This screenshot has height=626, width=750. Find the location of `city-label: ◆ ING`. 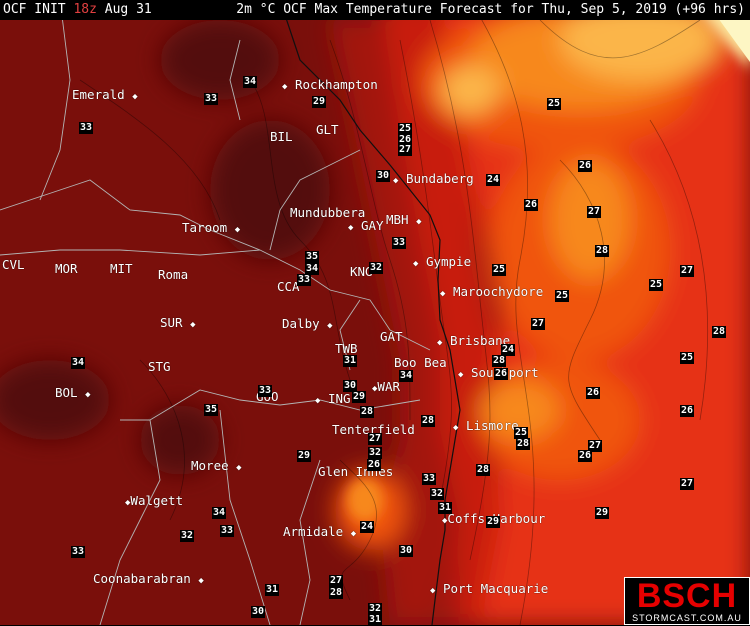

city-label: ◆ ING is located at coordinates (333, 399).